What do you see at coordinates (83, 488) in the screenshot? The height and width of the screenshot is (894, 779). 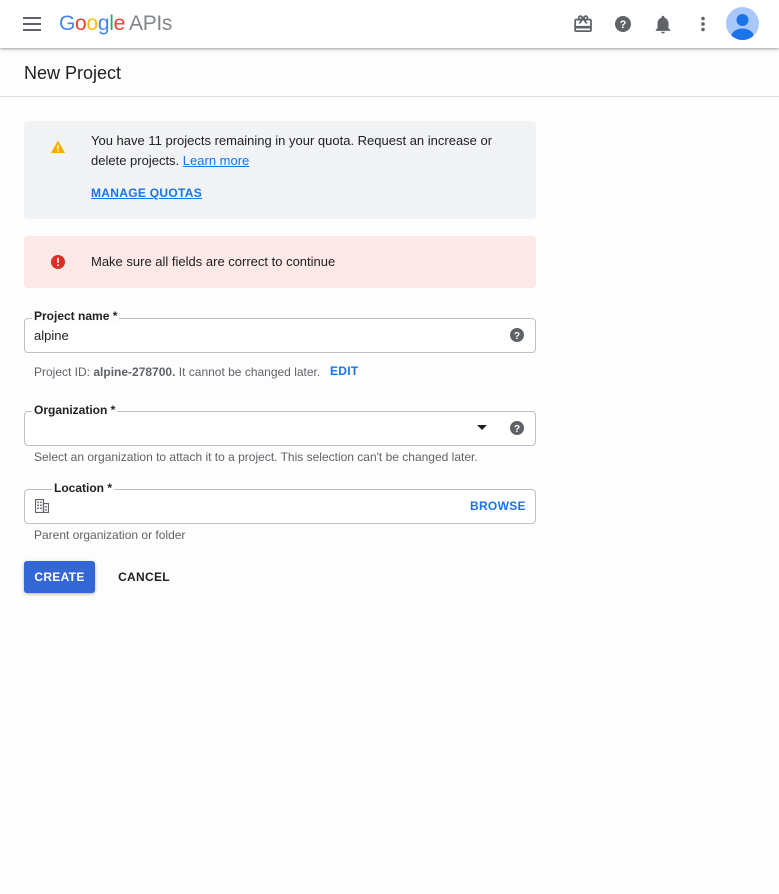 I see `location-label: Location *` at bounding box center [83, 488].